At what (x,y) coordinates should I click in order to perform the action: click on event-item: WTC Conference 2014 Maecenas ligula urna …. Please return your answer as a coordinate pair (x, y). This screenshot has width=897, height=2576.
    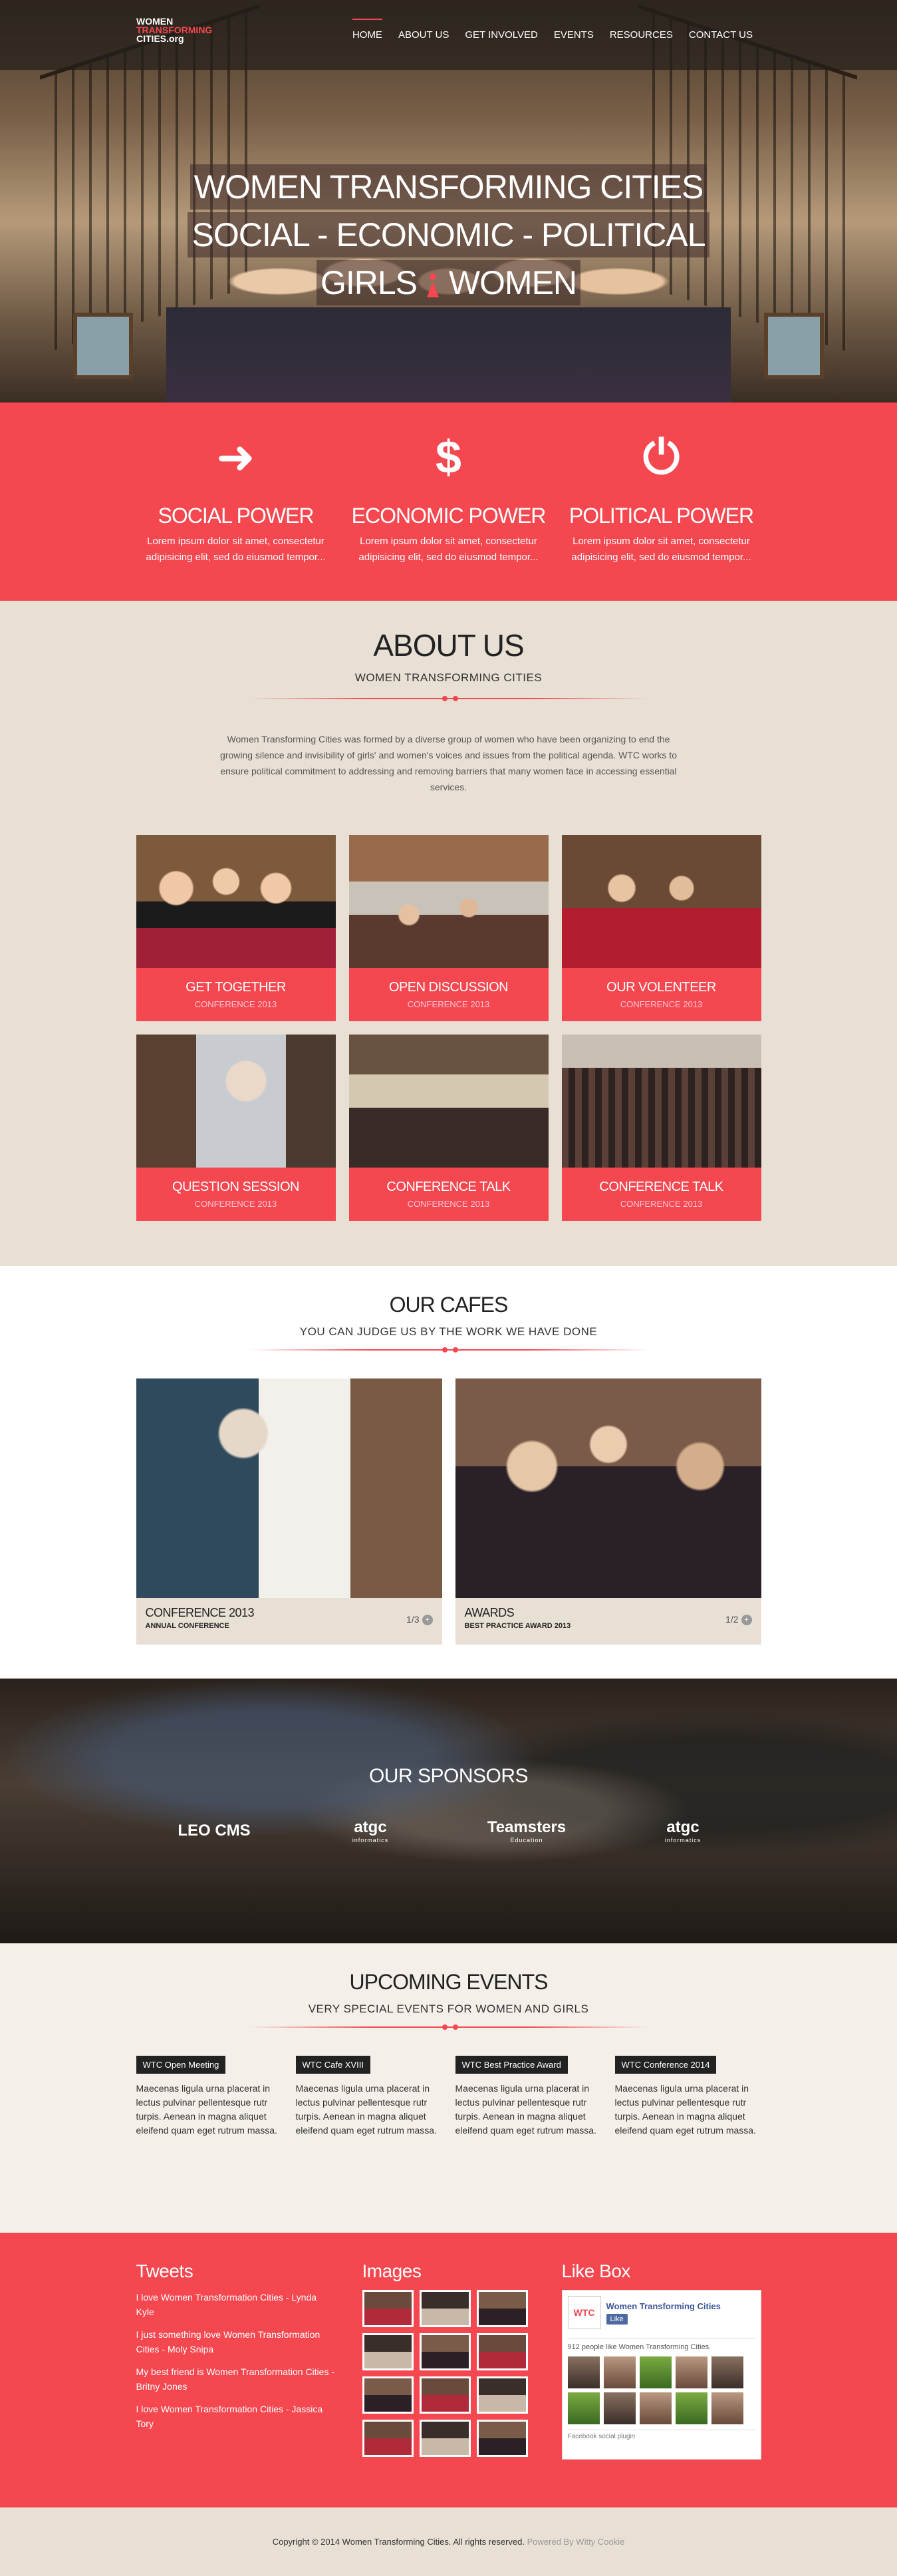
    Looking at the image, I should click on (687, 2097).